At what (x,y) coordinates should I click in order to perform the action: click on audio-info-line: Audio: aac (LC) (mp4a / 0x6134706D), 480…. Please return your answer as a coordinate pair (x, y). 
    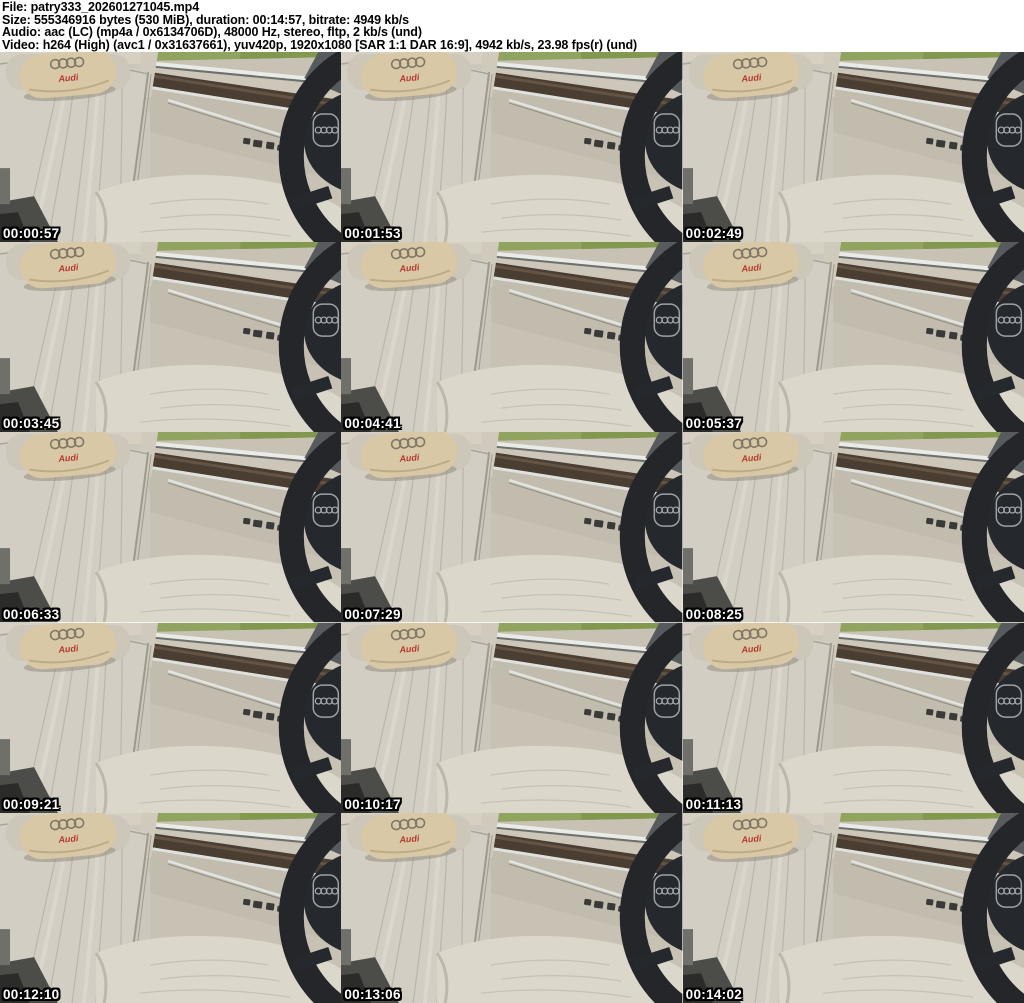
    Looking at the image, I should click on (212, 32).